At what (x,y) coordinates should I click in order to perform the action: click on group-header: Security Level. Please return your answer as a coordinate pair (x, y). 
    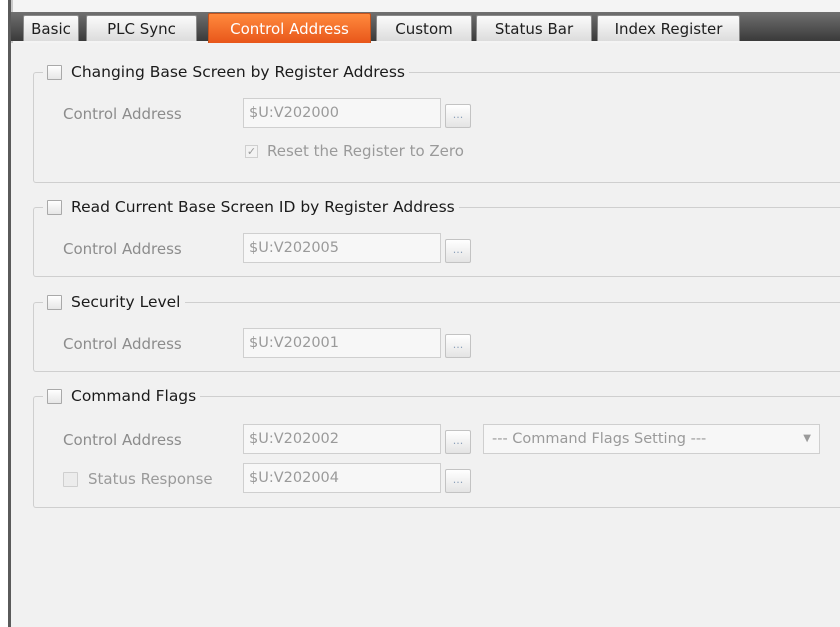
    Looking at the image, I should click on (114, 302).